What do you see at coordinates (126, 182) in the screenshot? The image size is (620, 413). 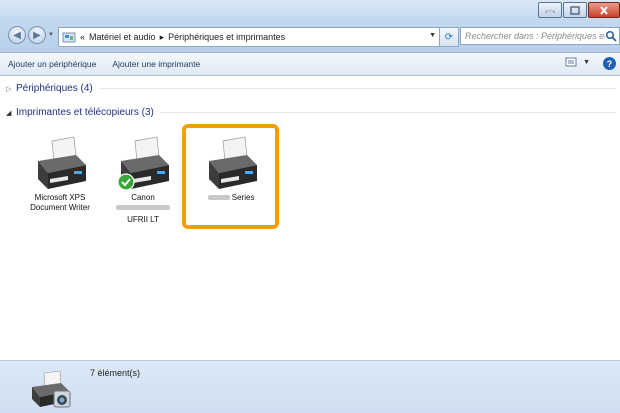 I see `default-printer-checkmark-icon` at bounding box center [126, 182].